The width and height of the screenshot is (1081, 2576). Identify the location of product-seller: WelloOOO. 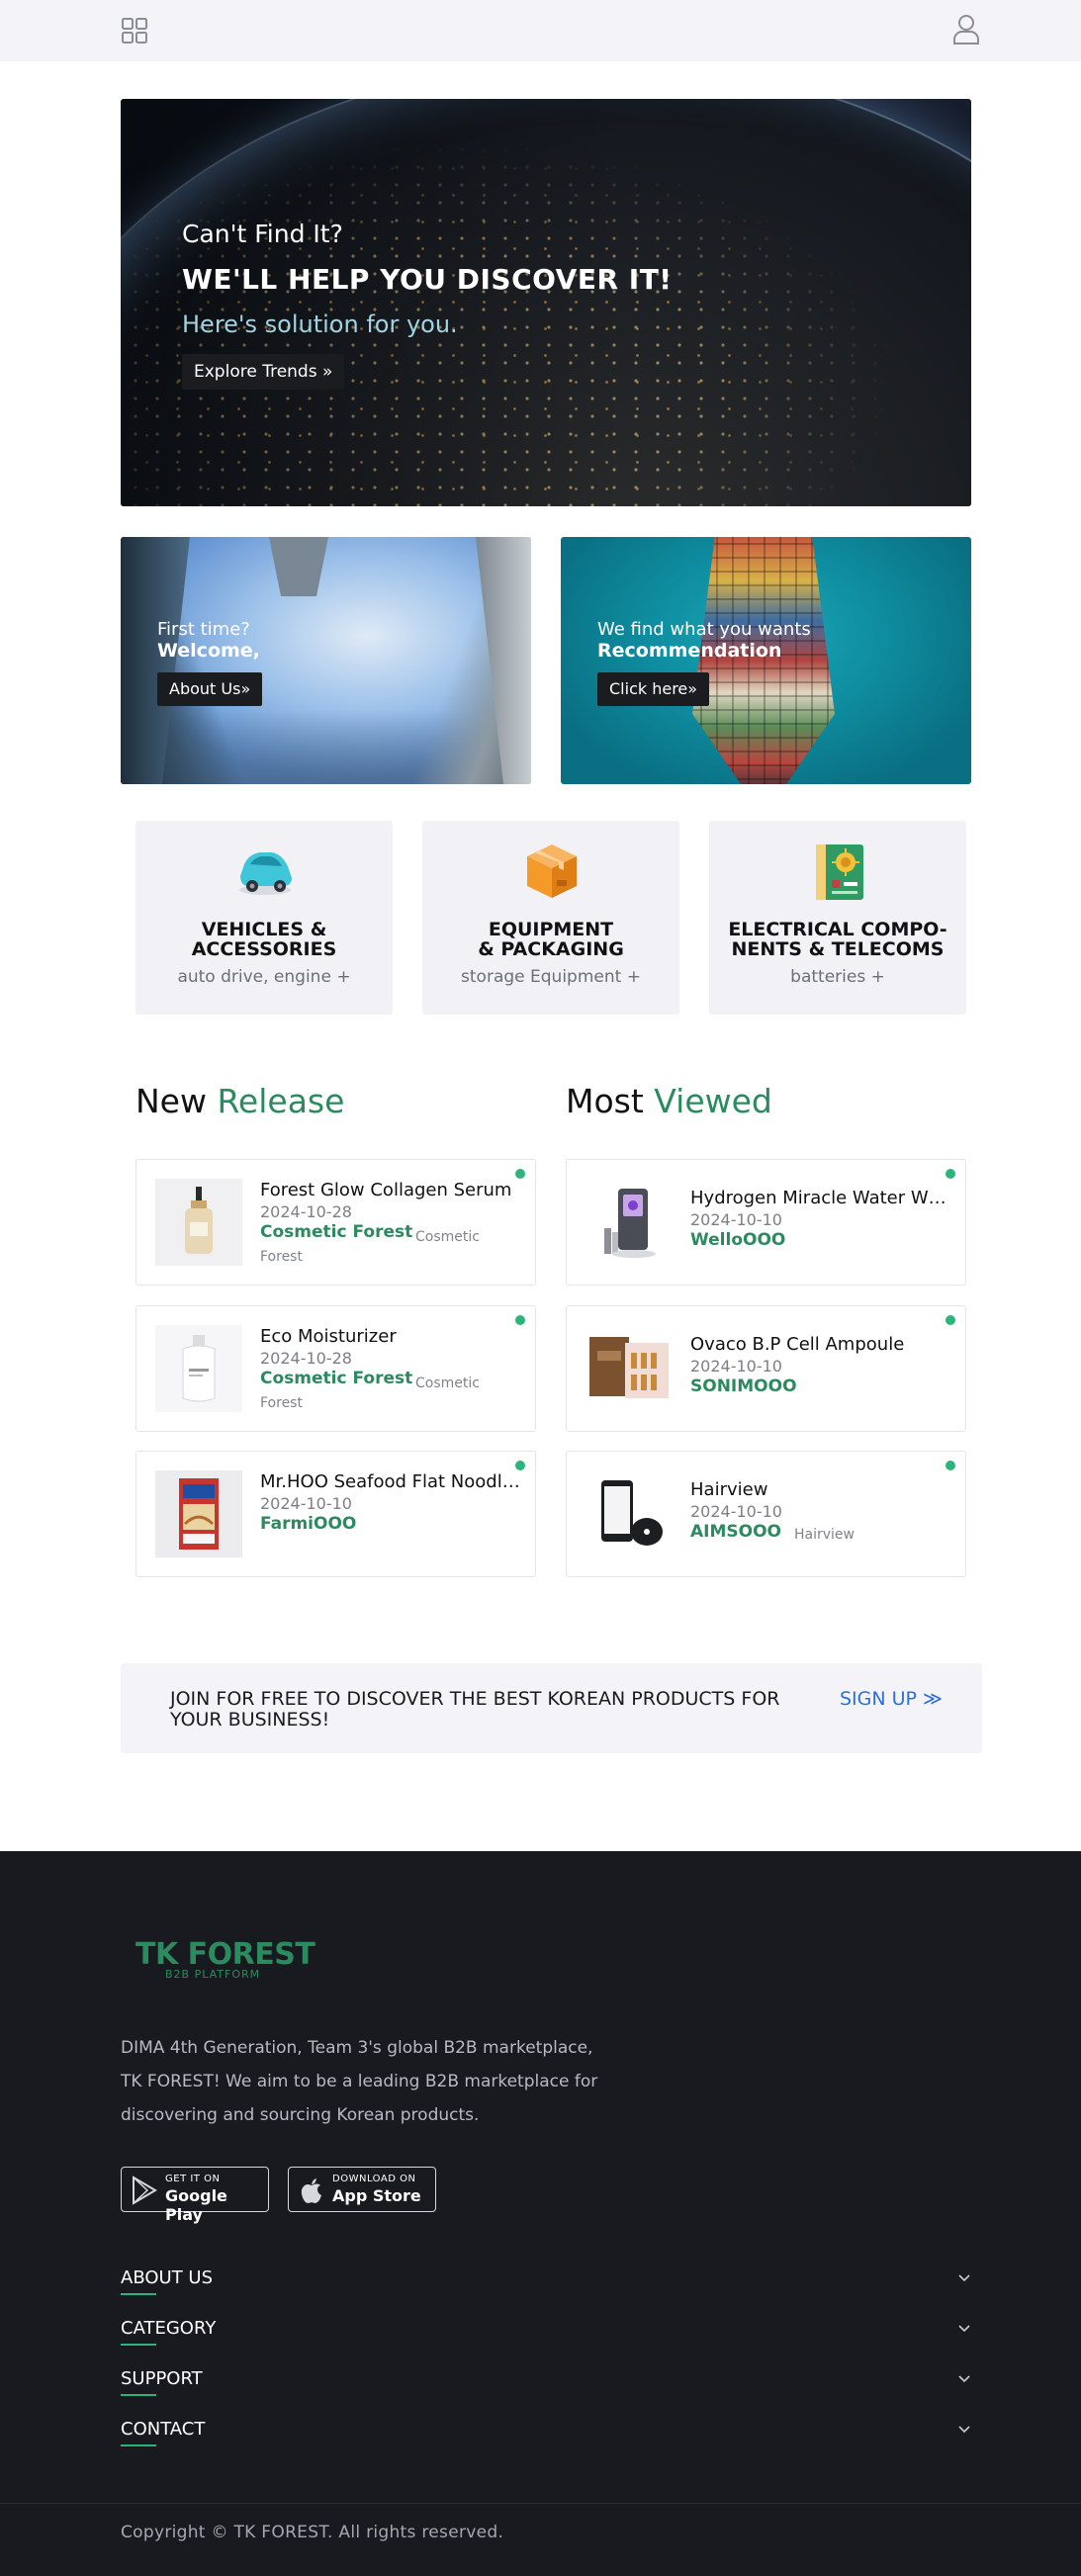
(738, 1240).